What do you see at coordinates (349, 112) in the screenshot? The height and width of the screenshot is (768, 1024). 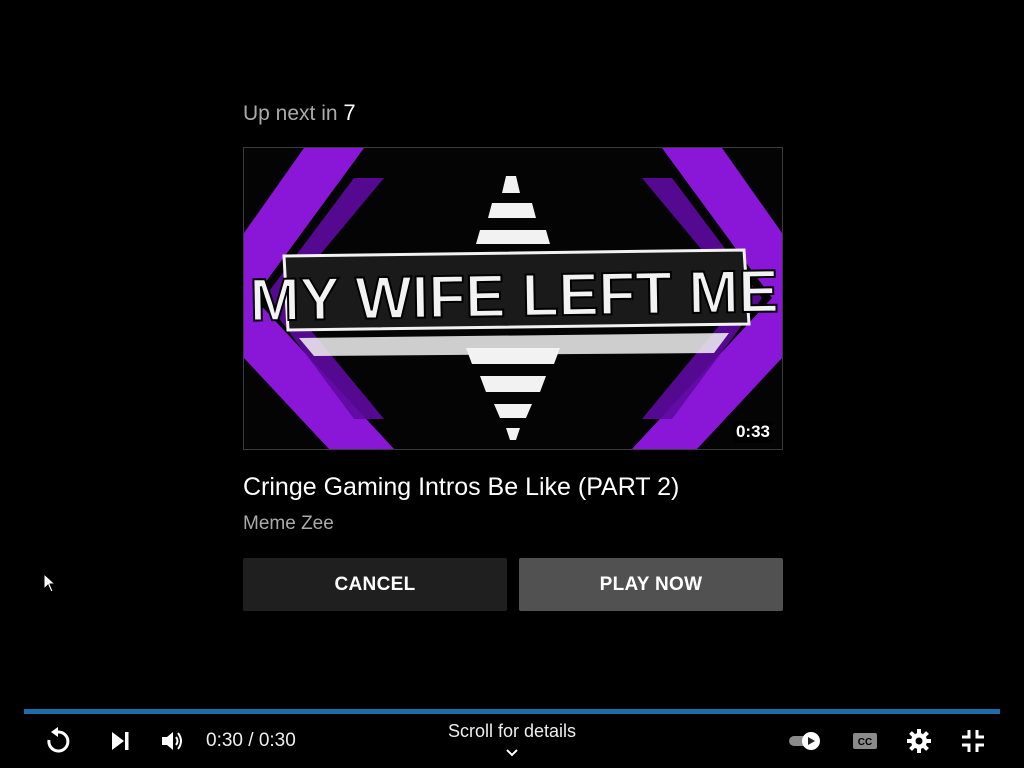 I see `up-next-countdown: 7` at bounding box center [349, 112].